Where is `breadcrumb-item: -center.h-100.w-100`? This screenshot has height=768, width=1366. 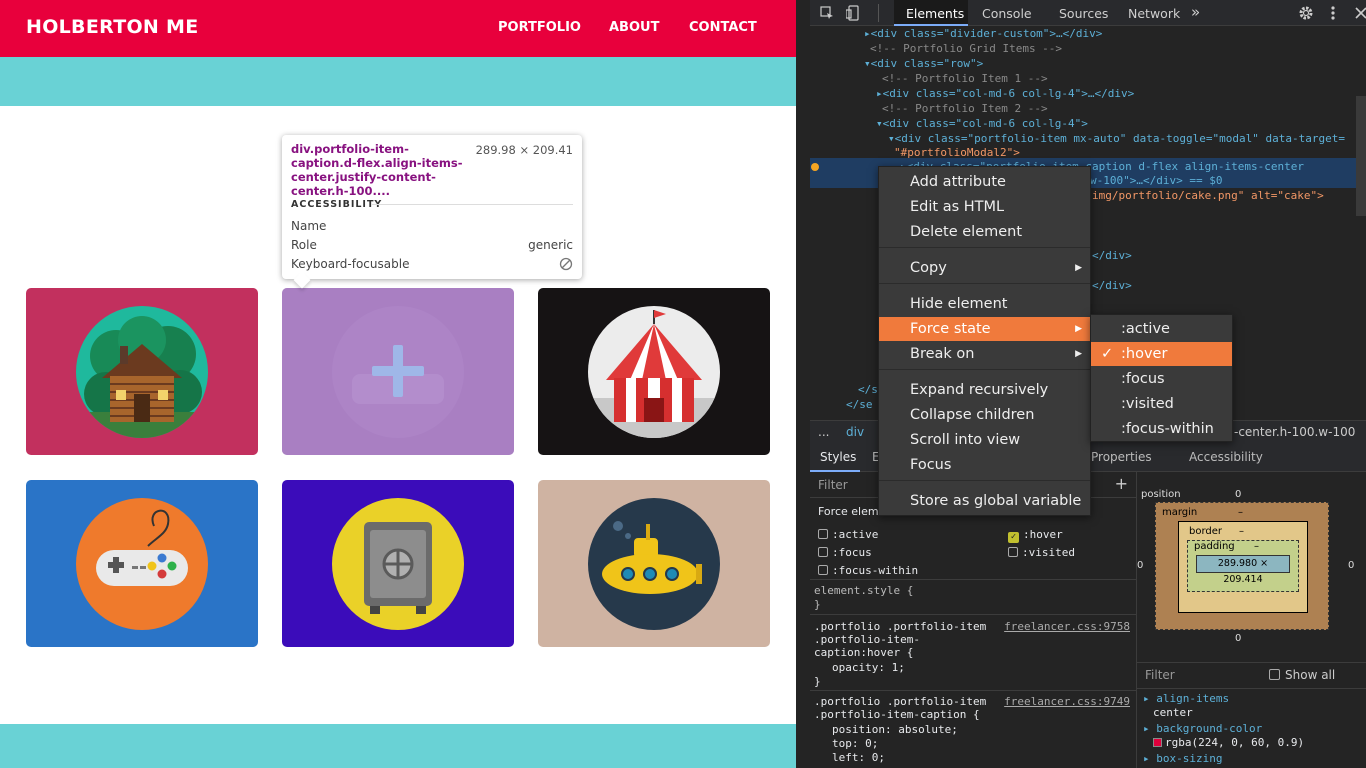 breadcrumb-item: -center.h-100.w-100 is located at coordinates (1294, 432).